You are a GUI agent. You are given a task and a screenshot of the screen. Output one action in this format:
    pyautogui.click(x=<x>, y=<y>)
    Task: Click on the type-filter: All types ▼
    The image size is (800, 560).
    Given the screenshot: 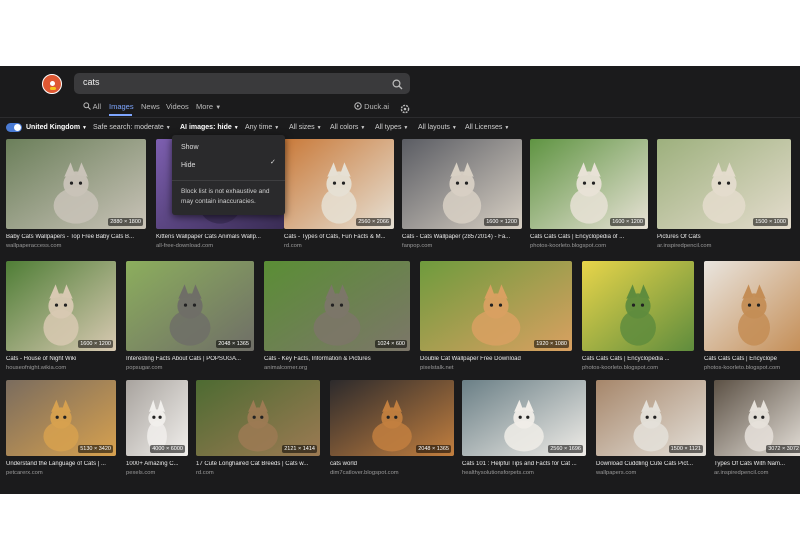 What is the action you would take?
    pyautogui.click(x=391, y=128)
    